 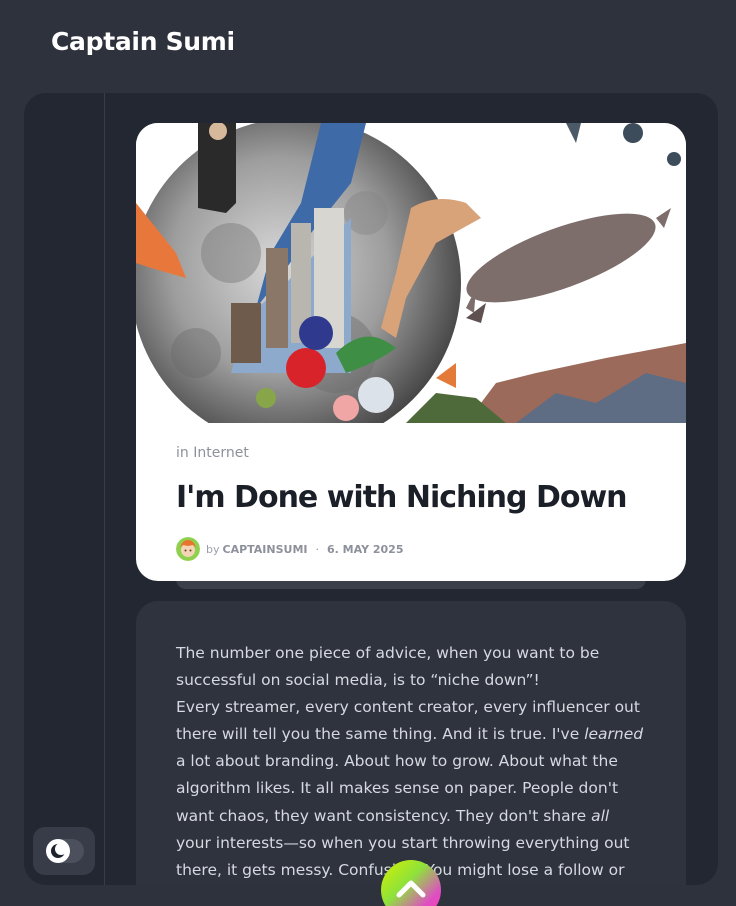 What do you see at coordinates (188, 549) in the screenshot?
I see `author-avatar` at bounding box center [188, 549].